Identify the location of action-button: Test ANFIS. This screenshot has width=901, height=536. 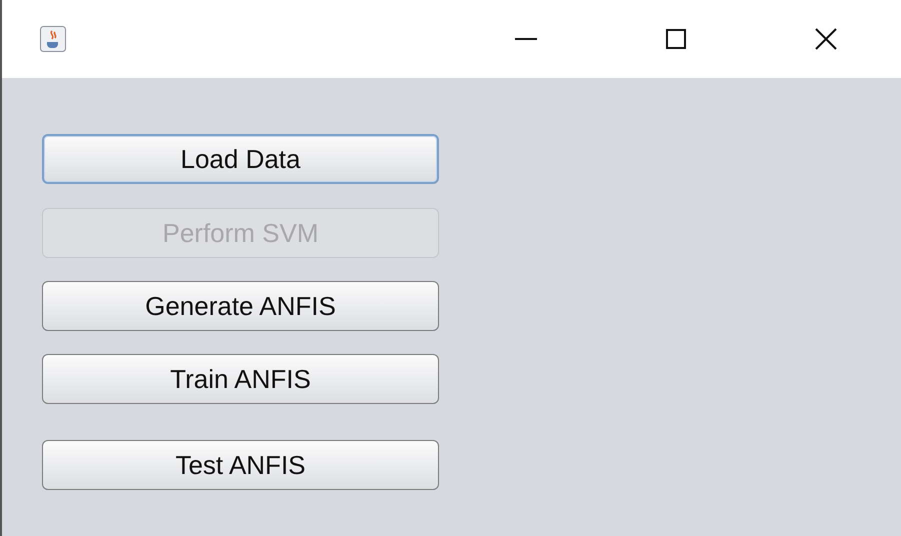
(240, 465).